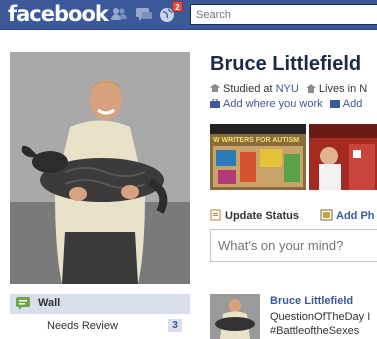 This screenshot has height=339, width=377. Describe the element at coordinates (144, 14) in the screenshot. I see `messages-icon` at that location.